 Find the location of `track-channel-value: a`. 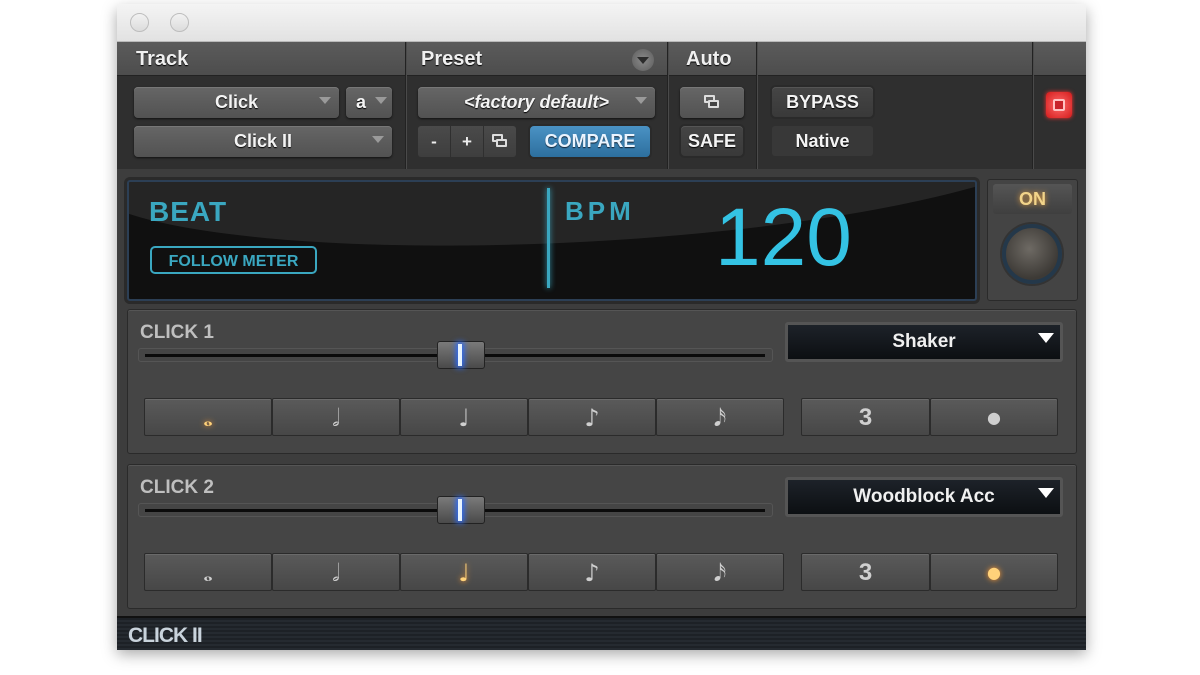

track-channel-value: a is located at coordinates (361, 102).